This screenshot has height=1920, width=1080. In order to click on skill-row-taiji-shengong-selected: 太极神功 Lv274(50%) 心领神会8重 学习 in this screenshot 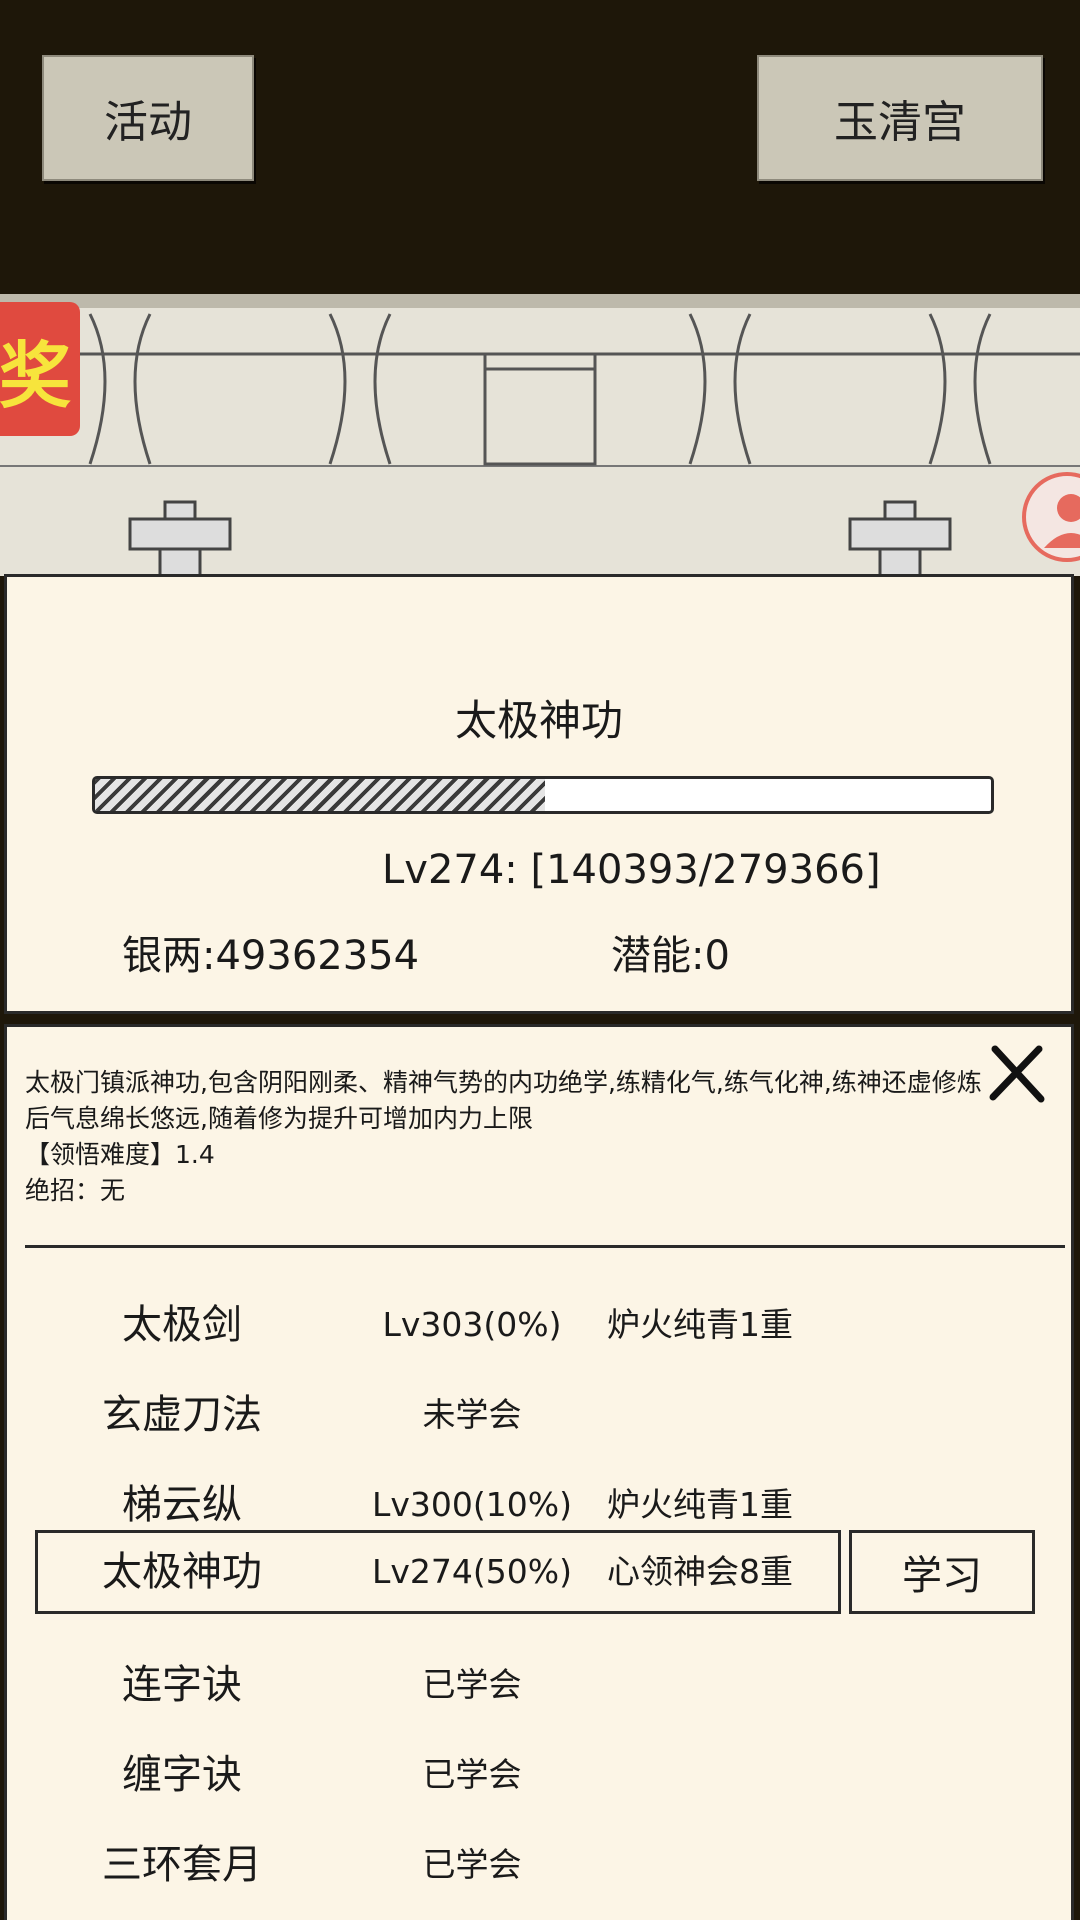, I will do `click(542, 1572)`.